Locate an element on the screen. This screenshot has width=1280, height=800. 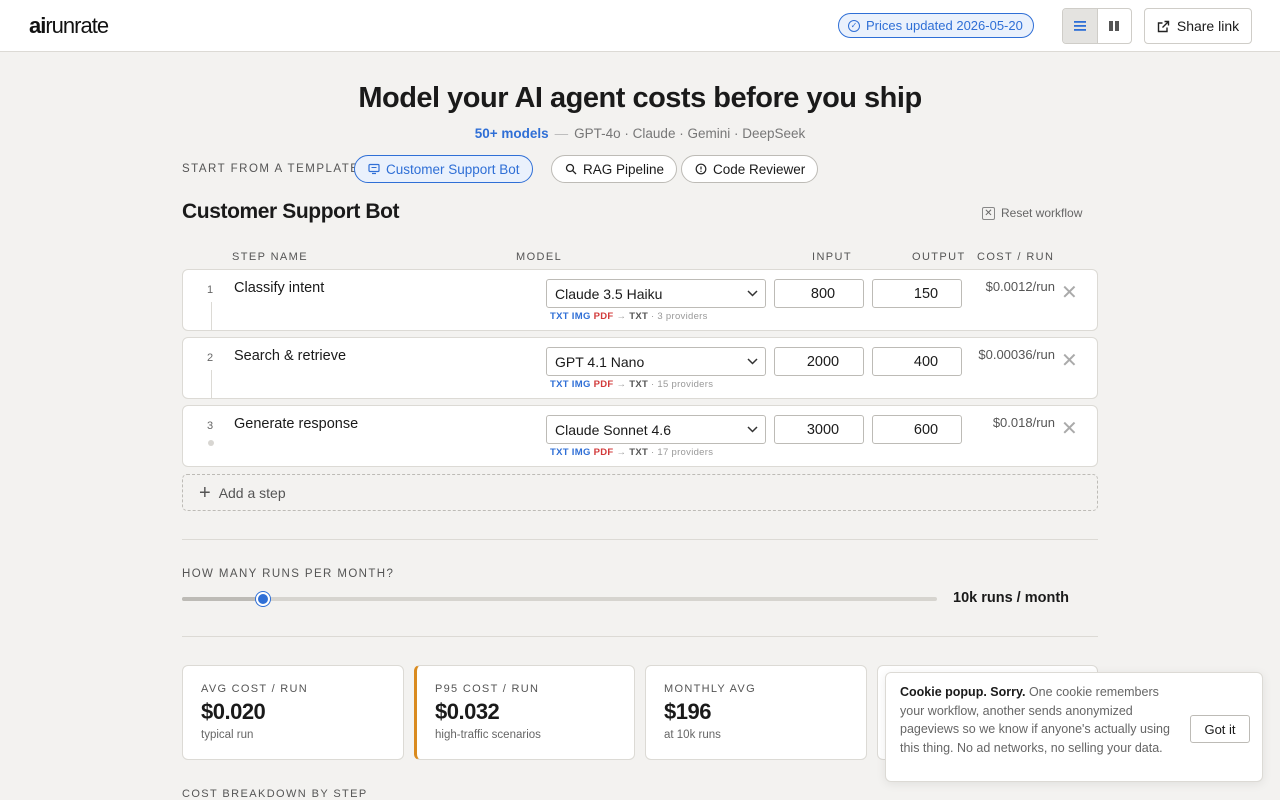
step-cost: $0.0012/run is located at coordinates (1020, 286).